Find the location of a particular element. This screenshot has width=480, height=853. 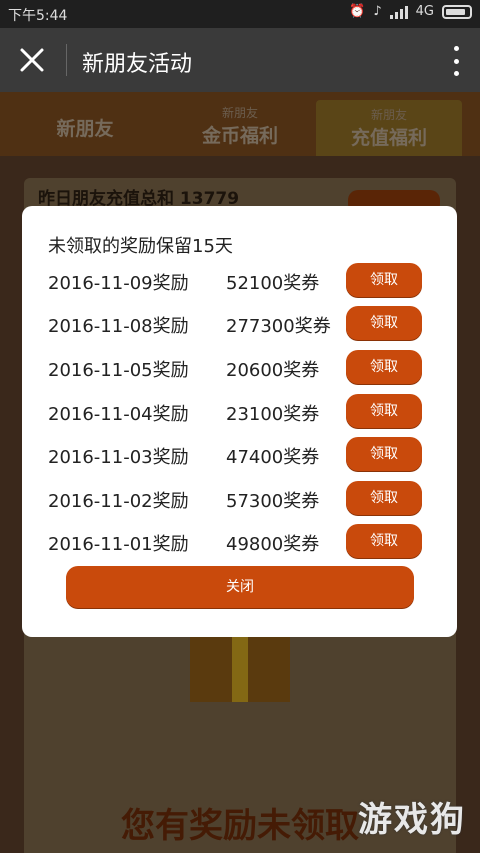

reward-date: 2016-11-03奖励 is located at coordinates (118, 457).